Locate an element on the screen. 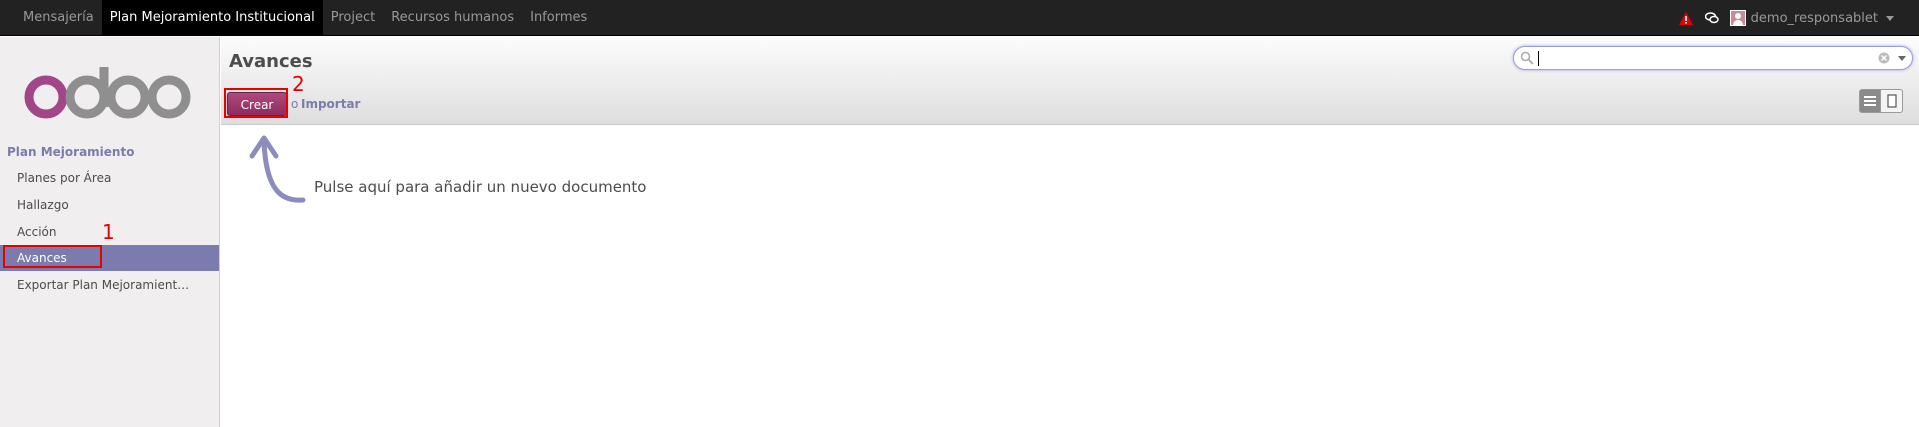 The height and width of the screenshot is (427, 1919). sidebar-item-planes-por-area: Planes por Área is located at coordinates (109, 178).